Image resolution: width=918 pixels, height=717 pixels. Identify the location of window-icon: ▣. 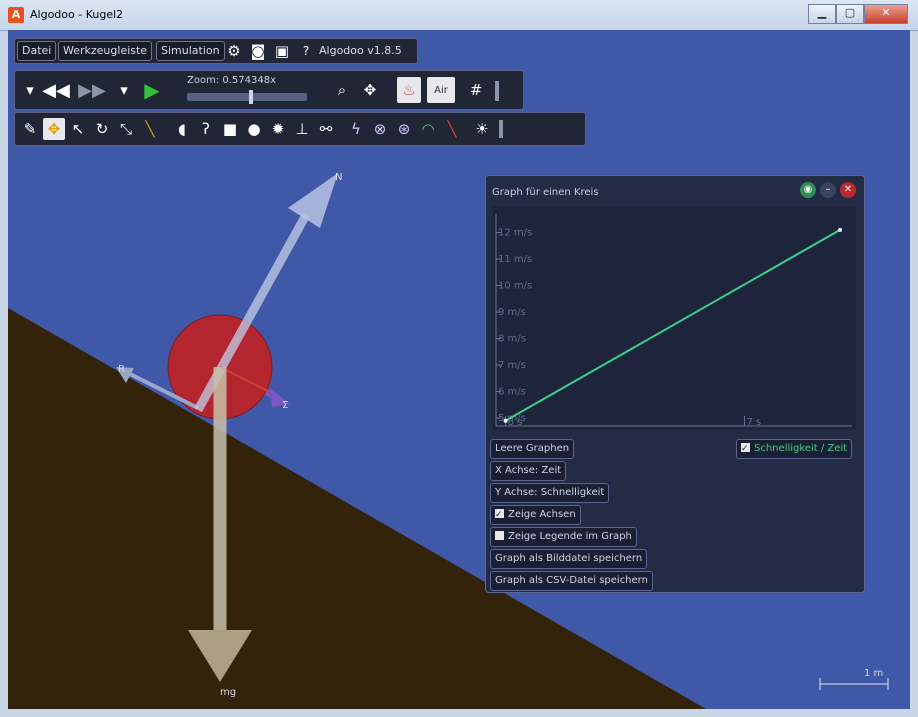
(282, 51).